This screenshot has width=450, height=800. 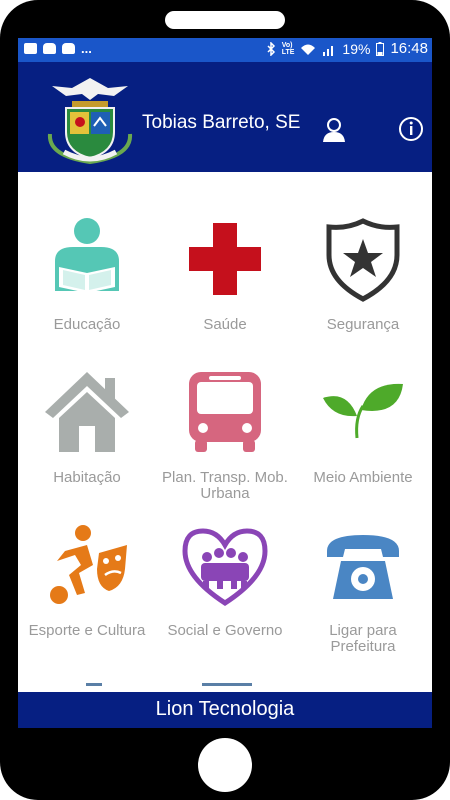 I want to click on tile-label: Esporte e Cultura, so click(x=87, y=630).